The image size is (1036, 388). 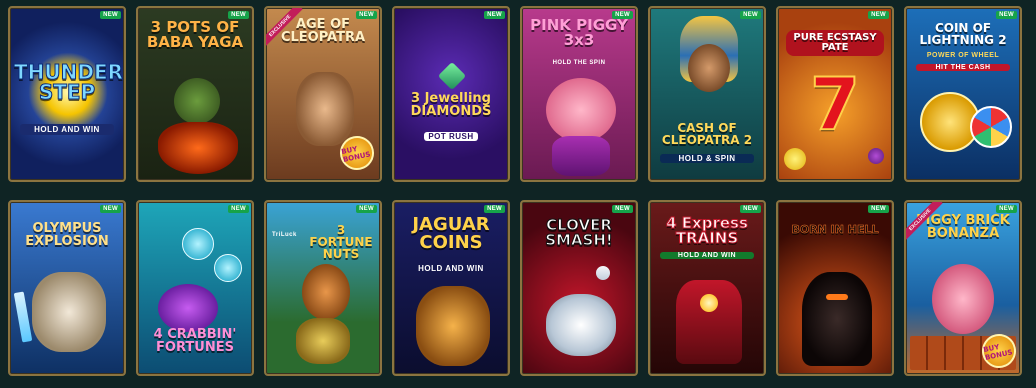 I want to click on game-tile-born-in-hell: NEW BORN IN HELL, so click(x=835, y=288).